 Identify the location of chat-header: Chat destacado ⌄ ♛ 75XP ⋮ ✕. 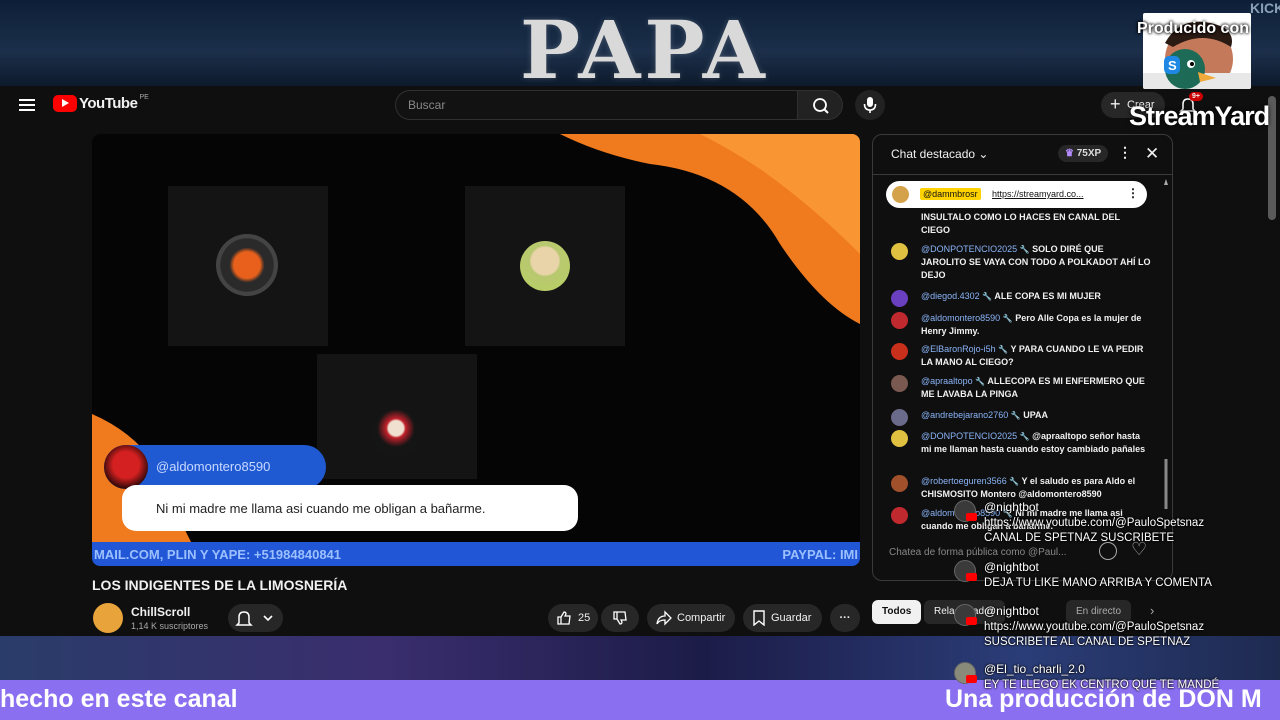
(1022, 155).